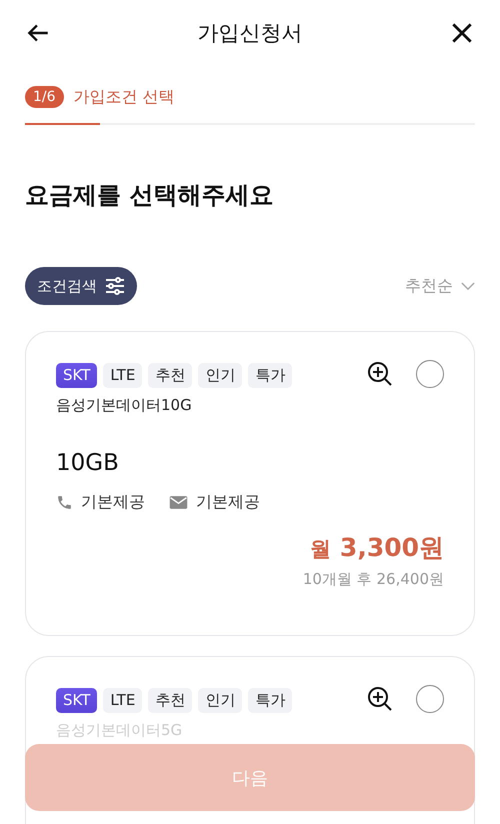  Describe the element at coordinates (81, 286) in the screenshot. I see `filter-button: 조건검색` at that location.